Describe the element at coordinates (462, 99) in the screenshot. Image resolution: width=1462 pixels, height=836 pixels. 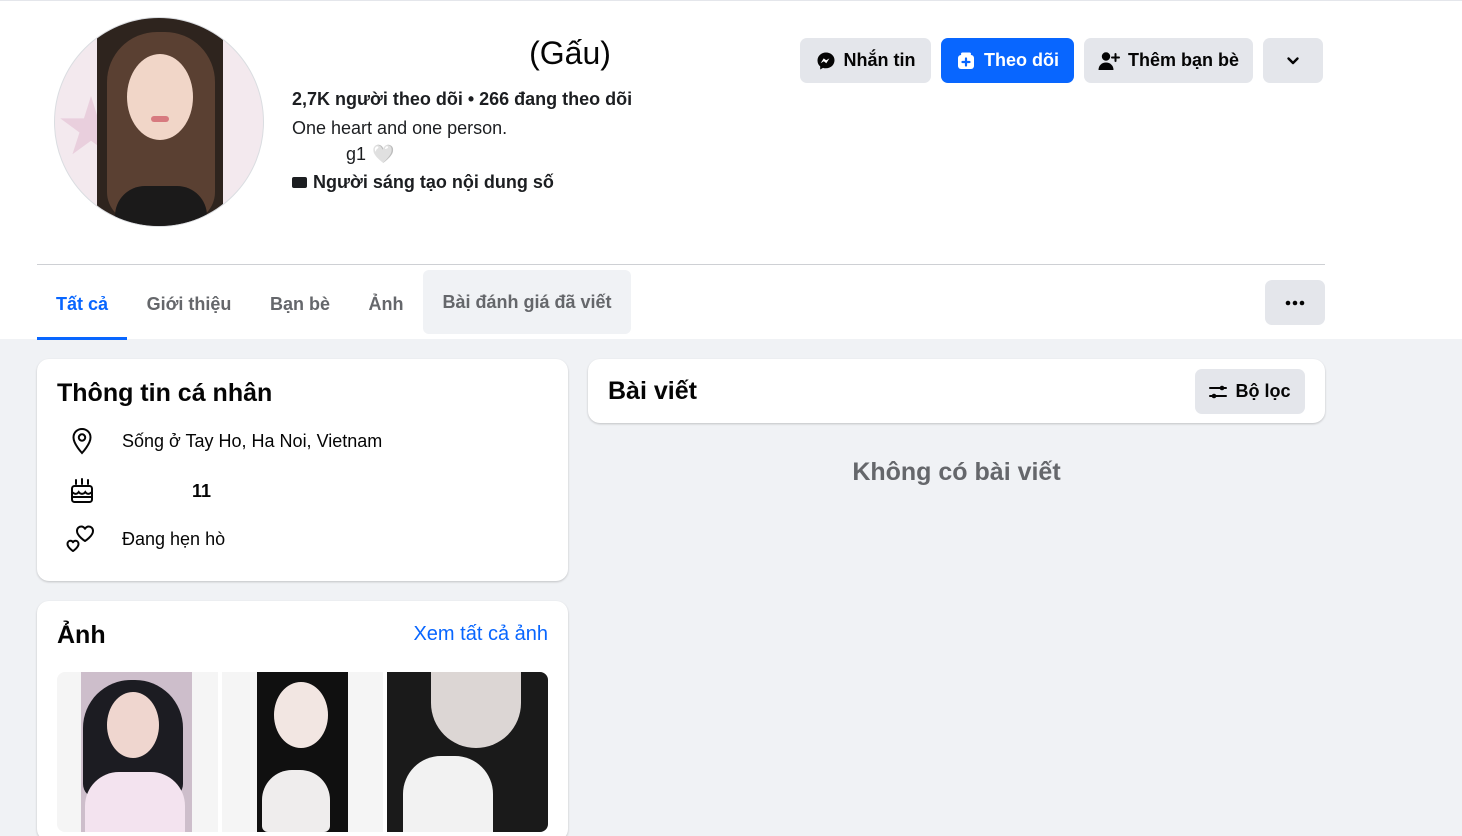
I see `follower-stats: 2,7K người theo dõi • 266 đang theo dõi` at that location.